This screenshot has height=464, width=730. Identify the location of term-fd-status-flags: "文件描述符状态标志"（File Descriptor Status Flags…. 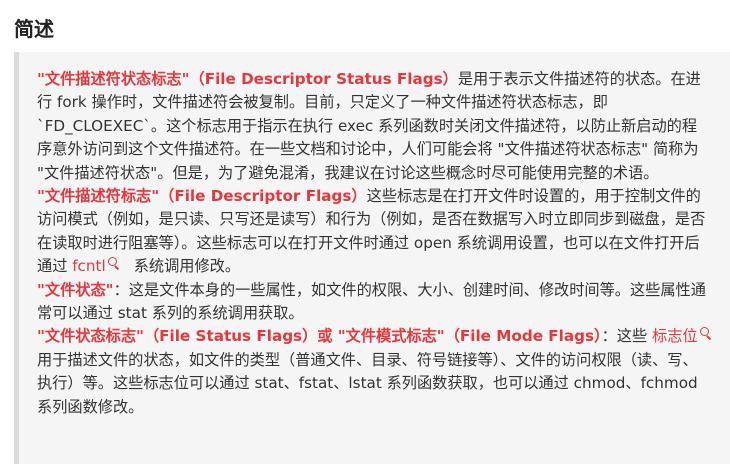
(247, 79).